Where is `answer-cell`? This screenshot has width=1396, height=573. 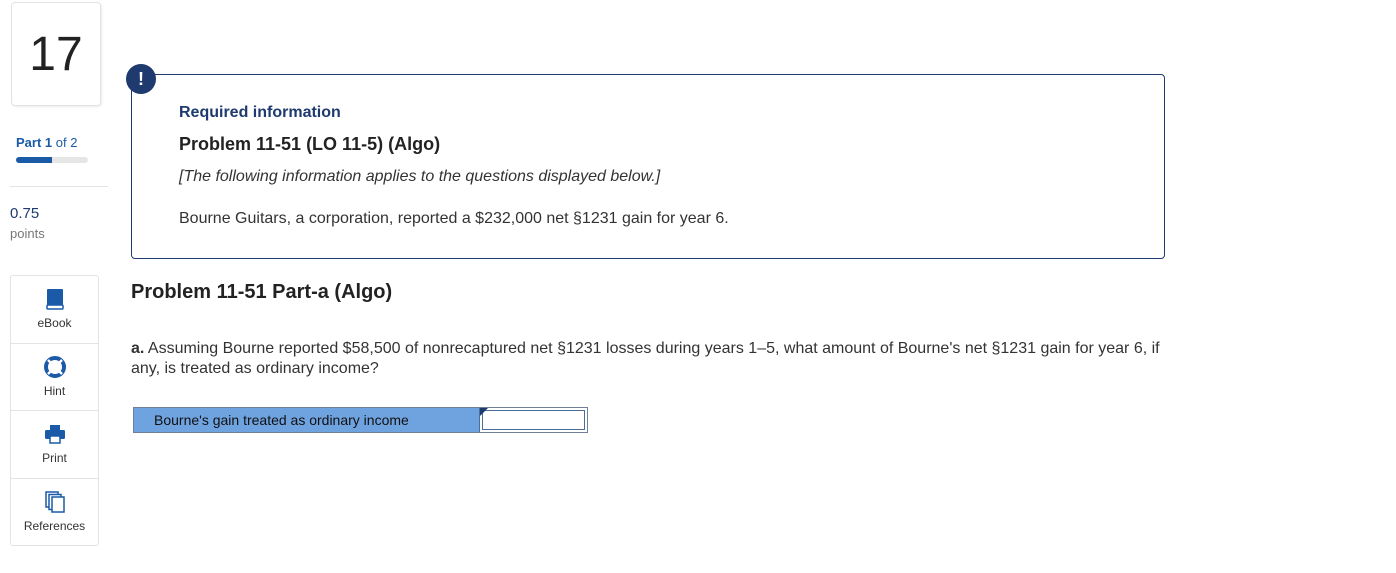
answer-cell is located at coordinates (533, 420).